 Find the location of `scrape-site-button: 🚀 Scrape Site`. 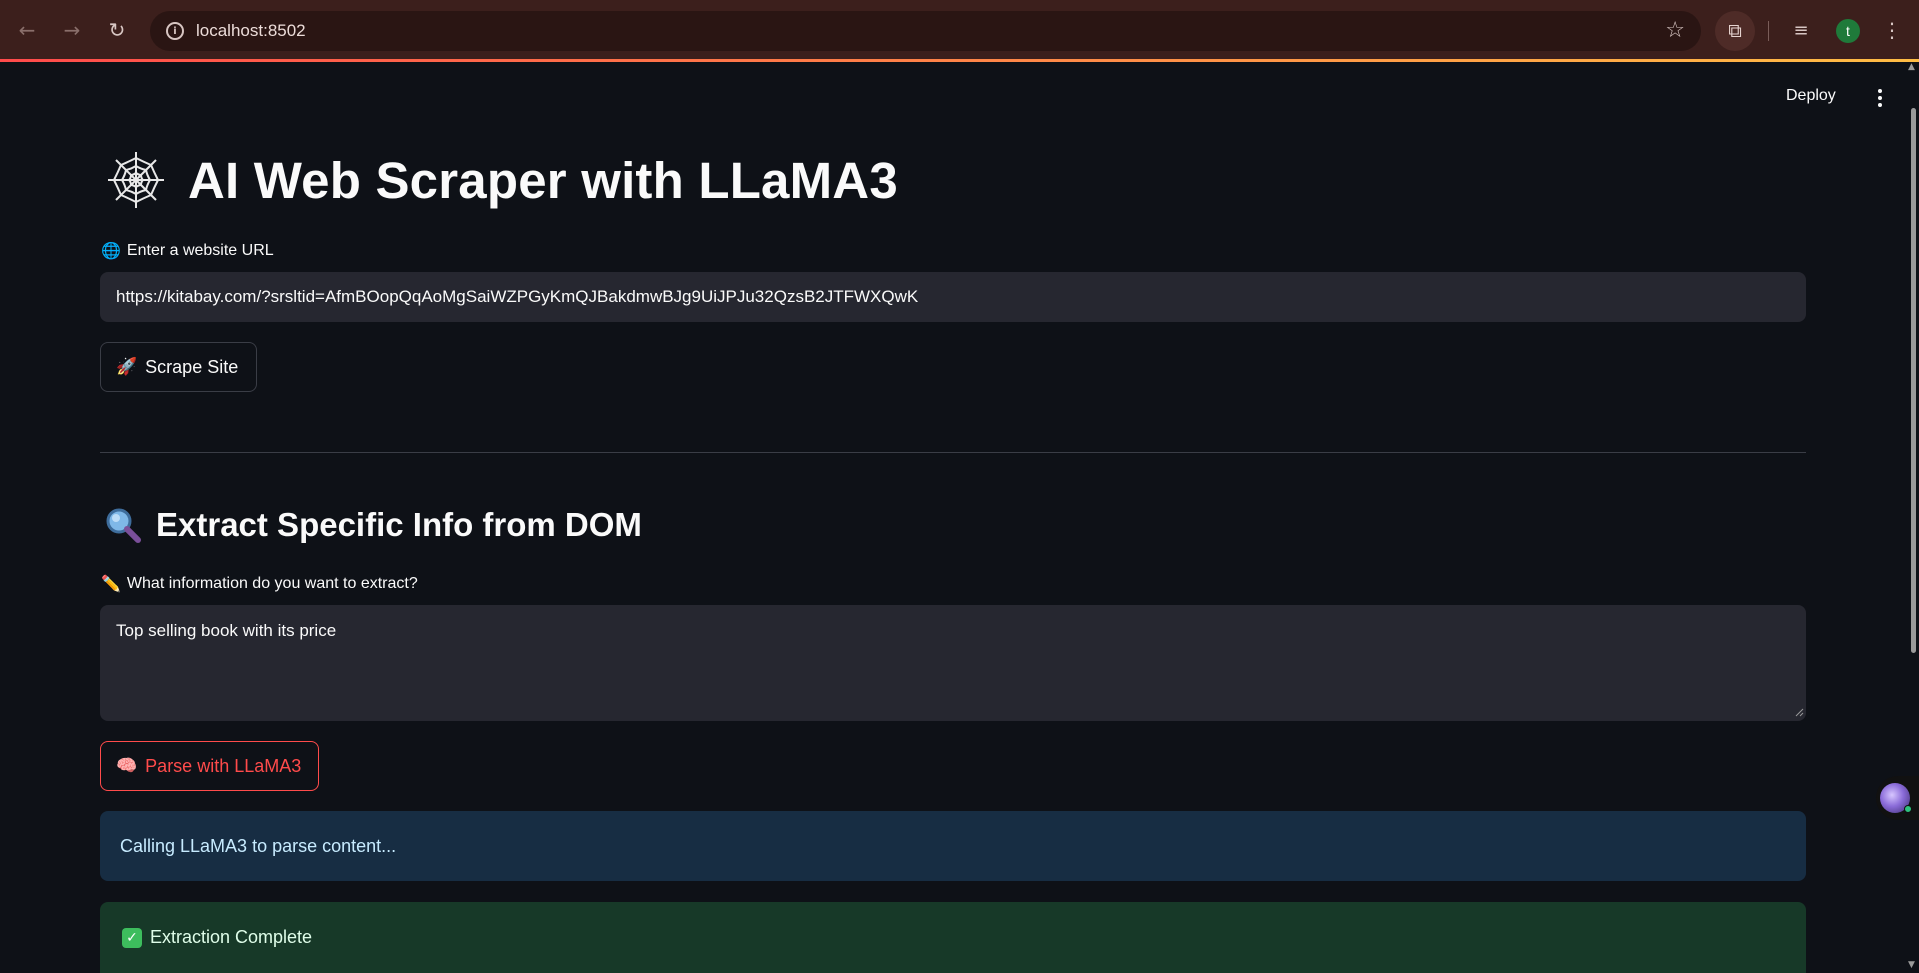

scrape-site-button: 🚀 Scrape Site is located at coordinates (178, 367).